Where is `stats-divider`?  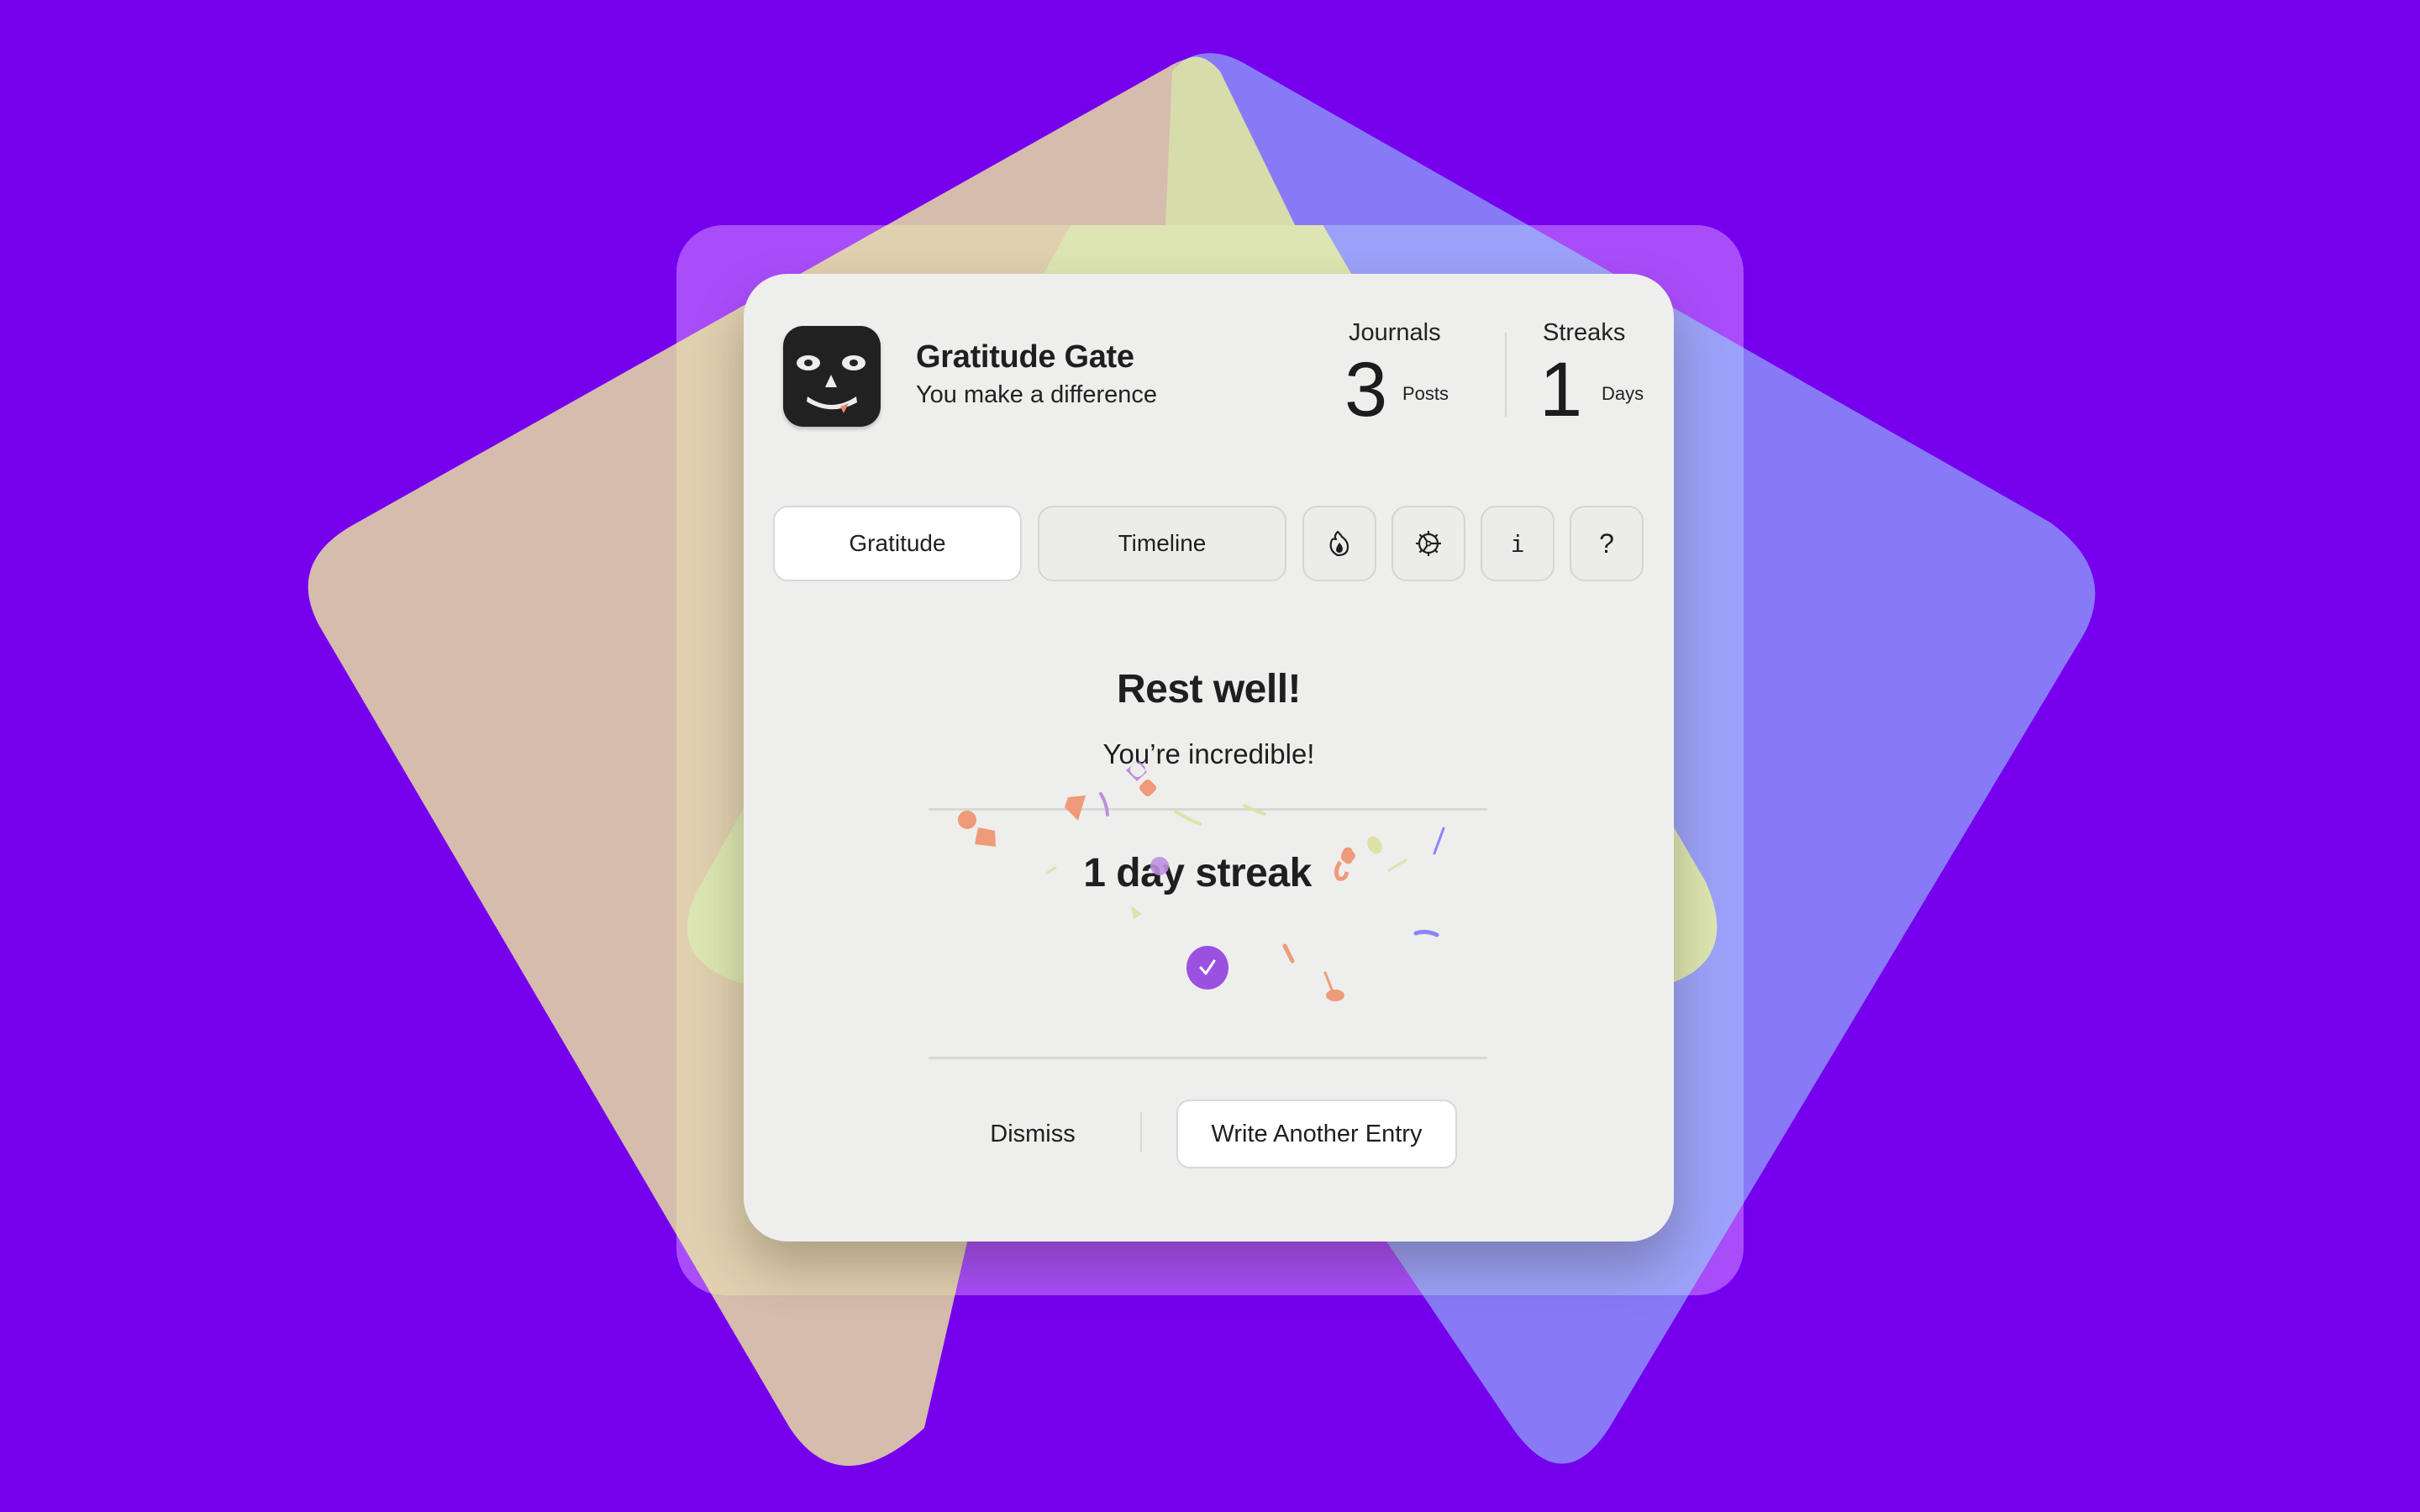
stats-divider is located at coordinates (1506, 375).